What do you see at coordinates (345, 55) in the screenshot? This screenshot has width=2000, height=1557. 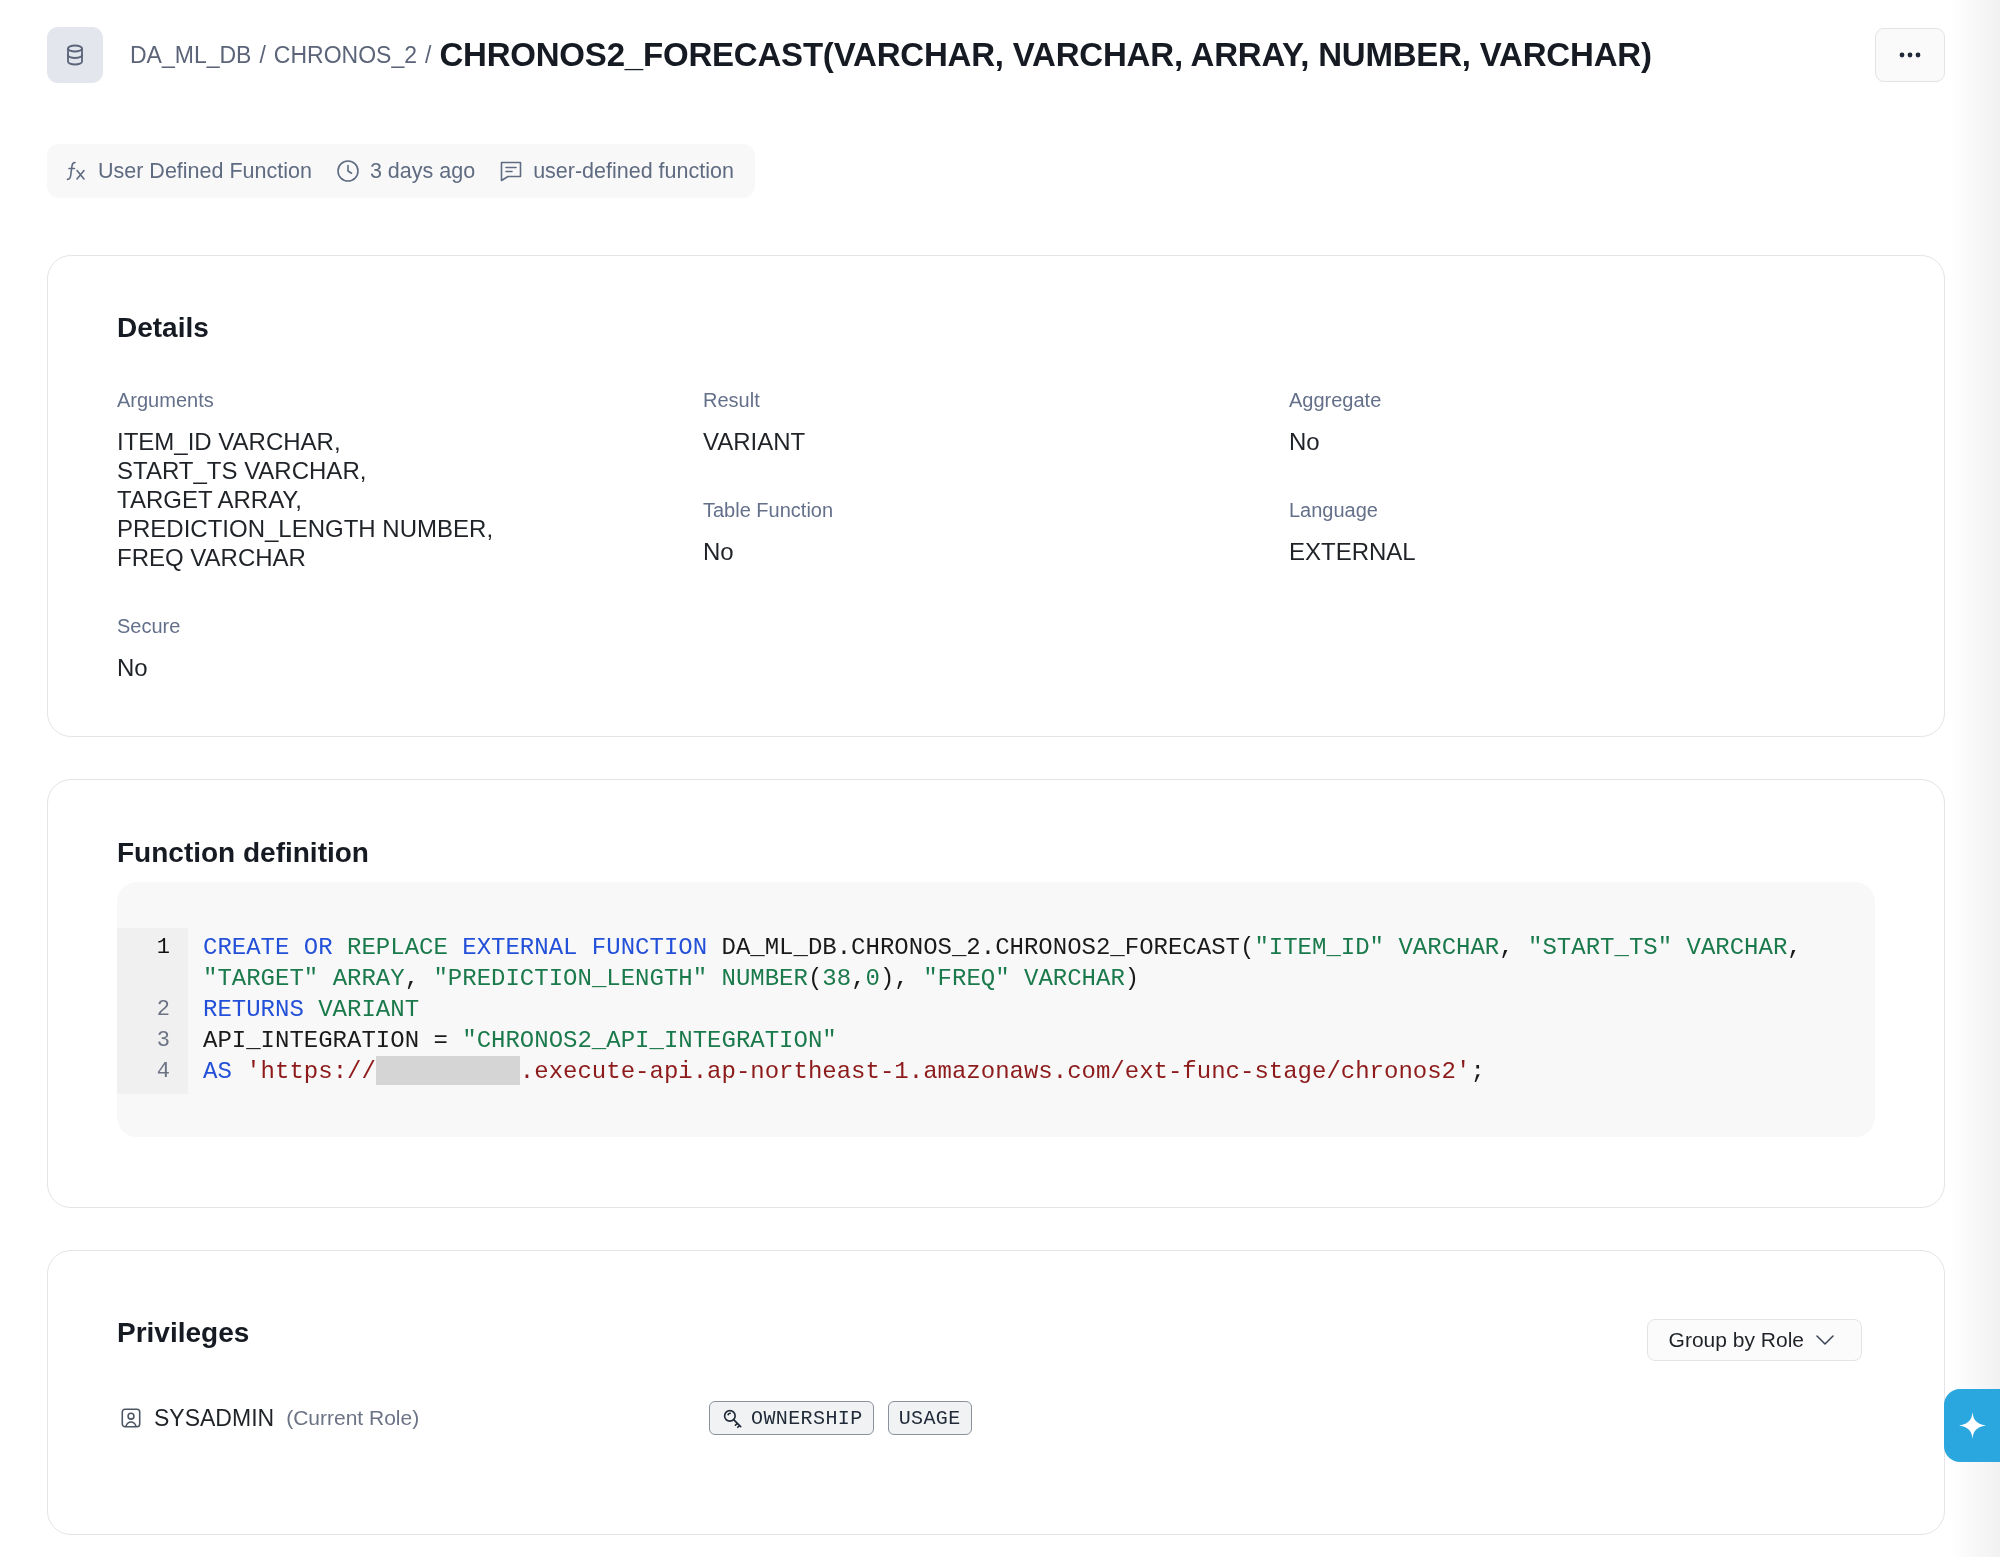 I see `breadcrumb-link: CHRONOS_2` at bounding box center [345, 55].